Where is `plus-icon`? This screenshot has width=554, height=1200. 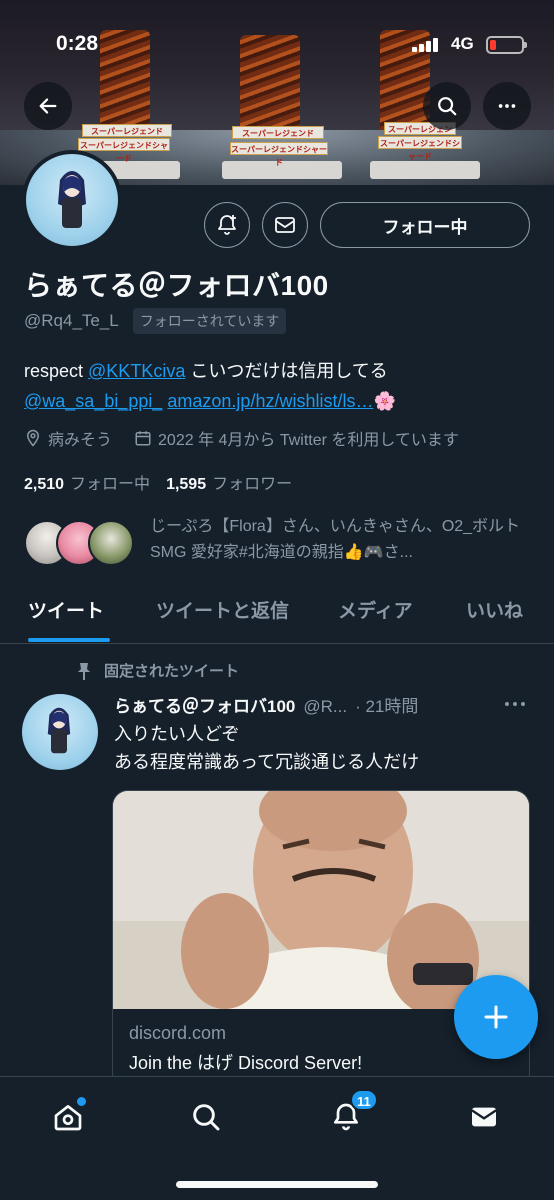
plus-icon is located at coordinates (496, 1017).